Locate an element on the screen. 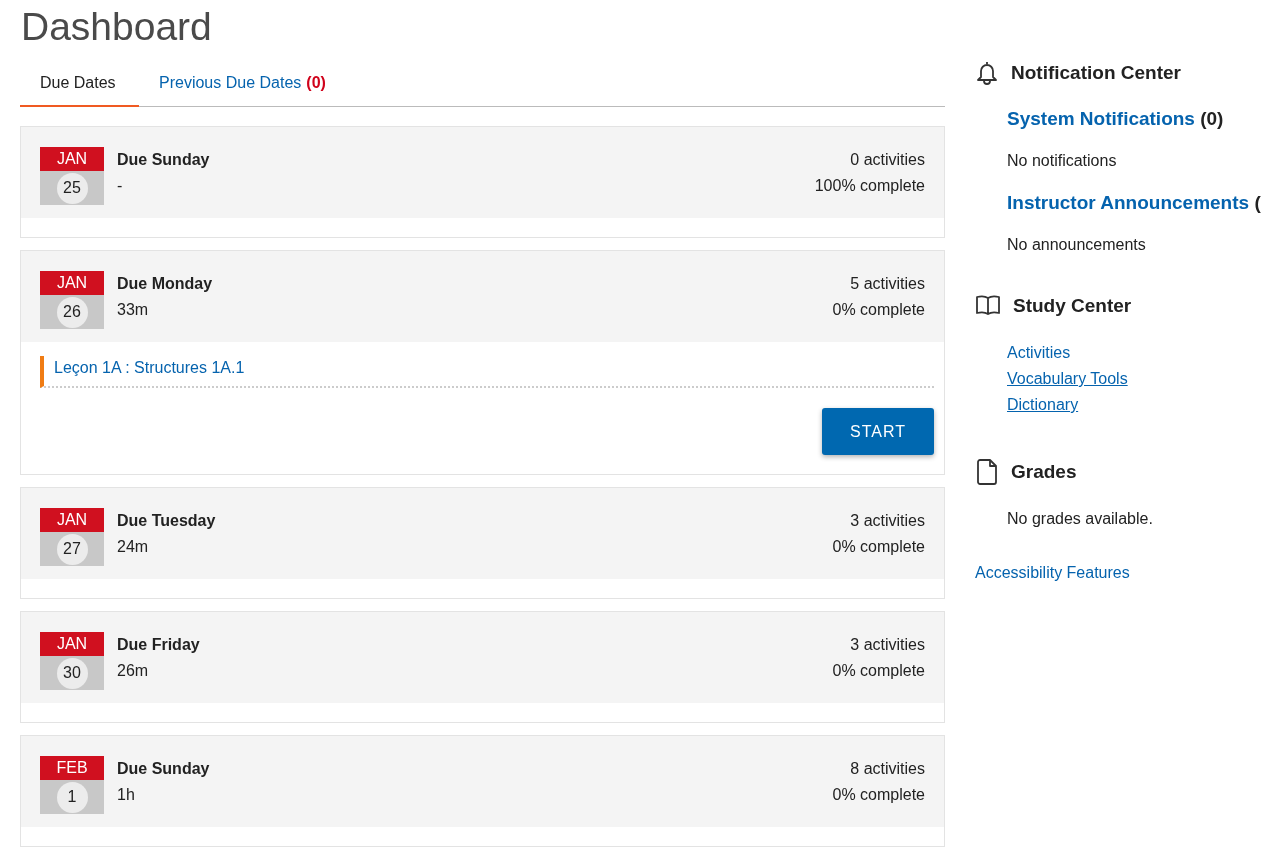 The image size is (1280, 853). empty-message: No notifications is located at coordinates (1062, 161).